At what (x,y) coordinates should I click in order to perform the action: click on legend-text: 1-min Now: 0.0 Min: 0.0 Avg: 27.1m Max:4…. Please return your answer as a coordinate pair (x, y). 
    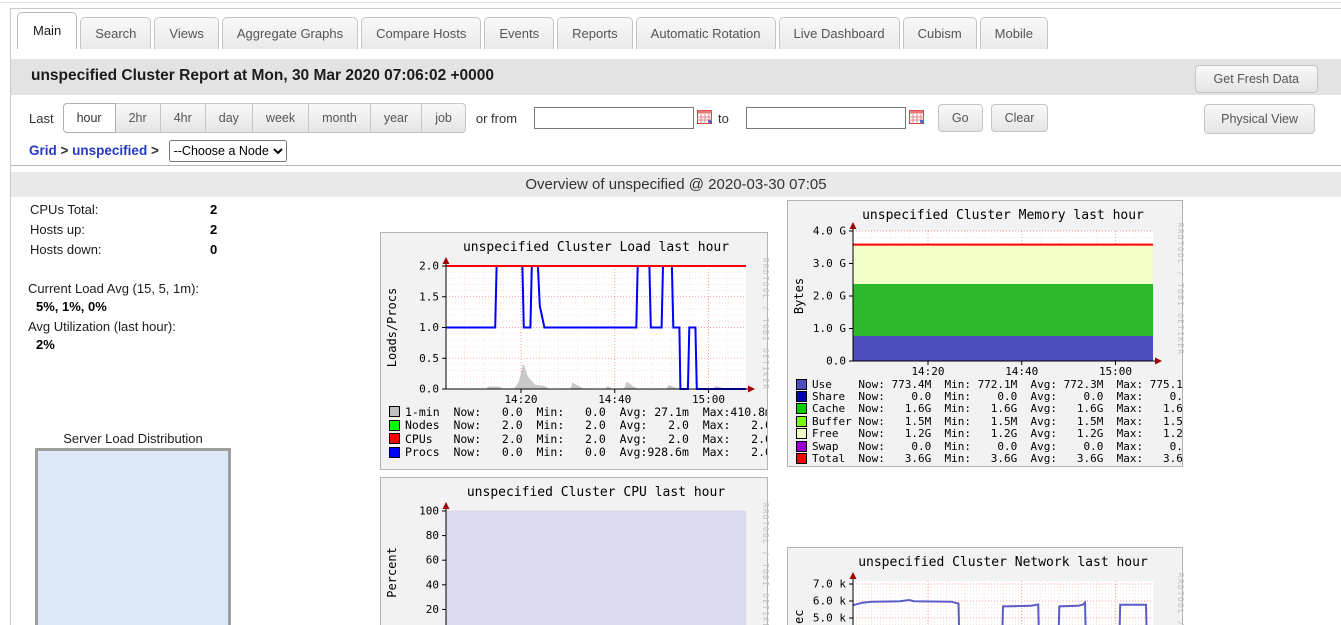
    Looking at the image, I should click on (586, 412).